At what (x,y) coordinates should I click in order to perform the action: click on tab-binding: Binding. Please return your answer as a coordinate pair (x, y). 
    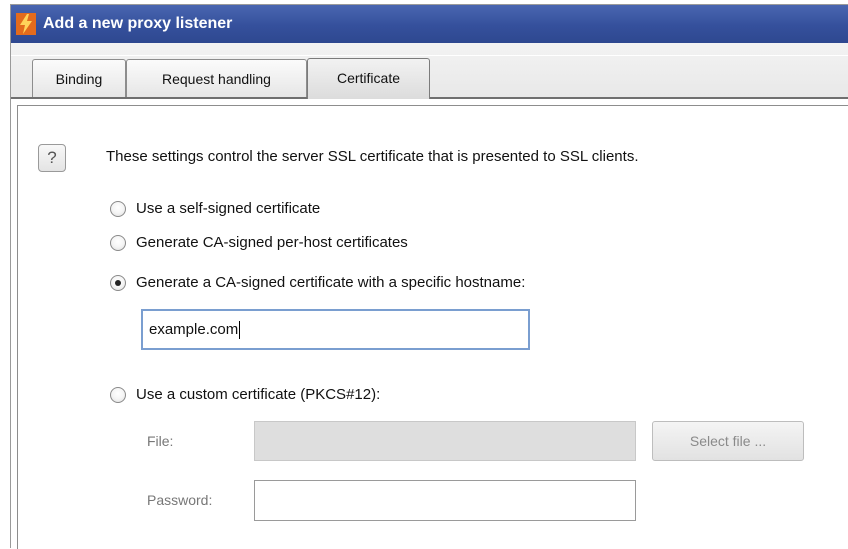
    Looking at the image, I should click on (79, 78).